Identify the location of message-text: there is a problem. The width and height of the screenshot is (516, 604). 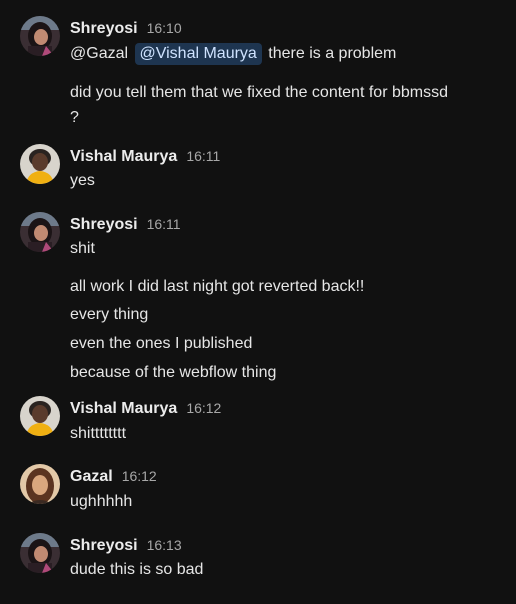
(332, 53).